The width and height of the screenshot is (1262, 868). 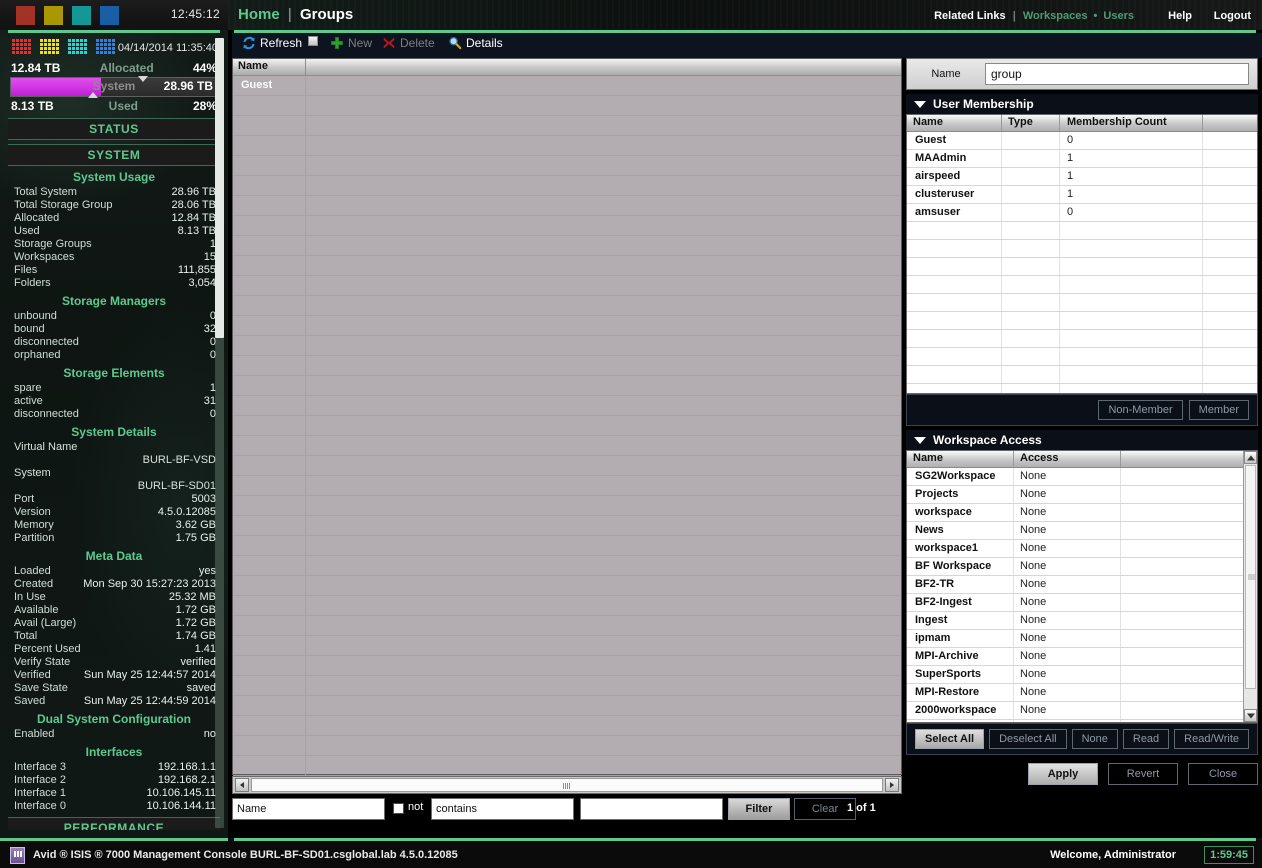 I want to click on logout-link: Logout, so click(x=1232, y=16).